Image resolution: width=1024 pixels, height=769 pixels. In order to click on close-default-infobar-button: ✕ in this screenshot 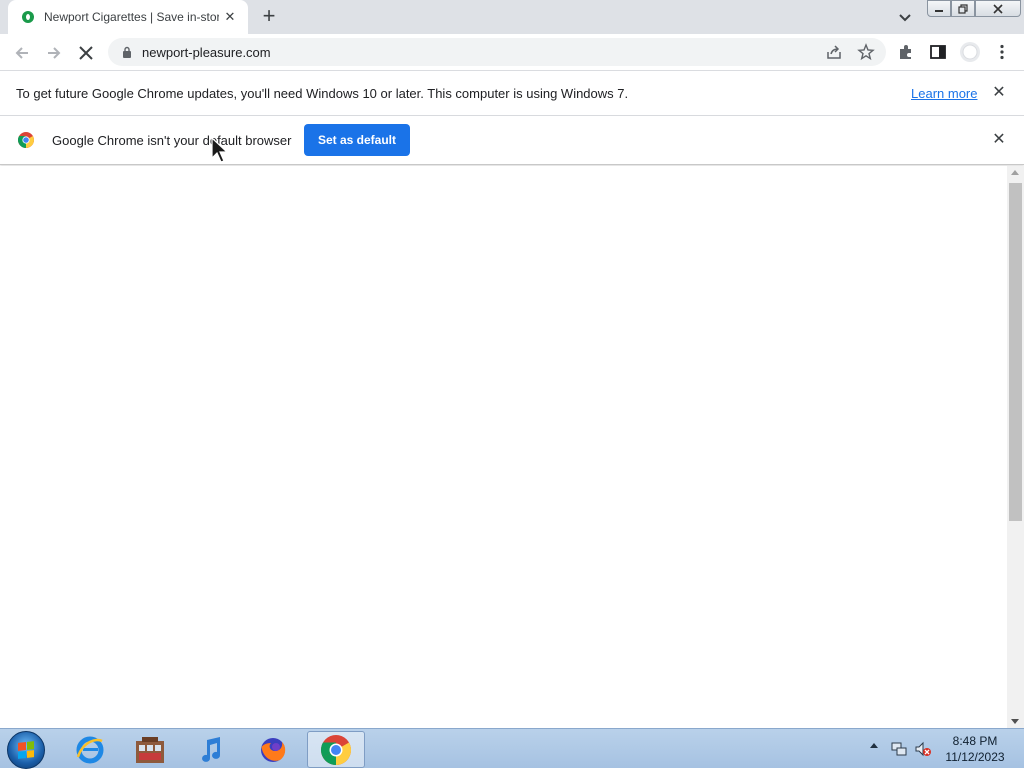, I will do `click(999, 140)`.